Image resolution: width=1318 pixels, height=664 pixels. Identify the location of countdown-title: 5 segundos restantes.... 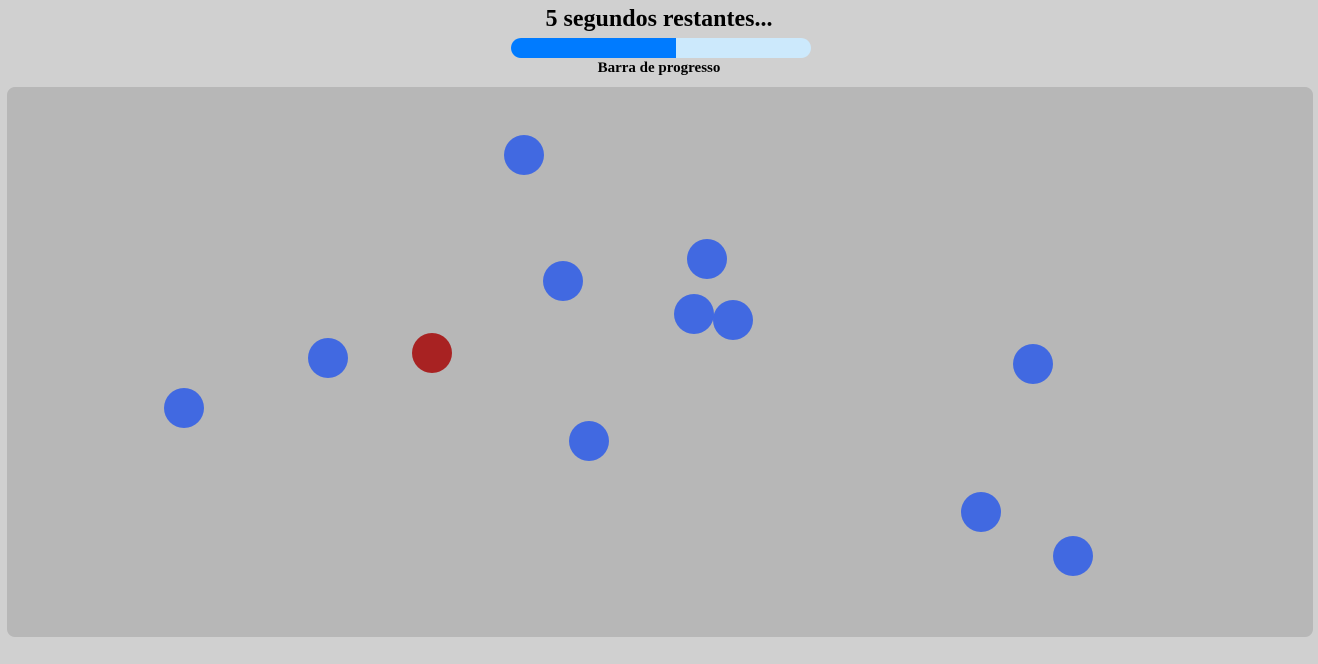
(659, 19).